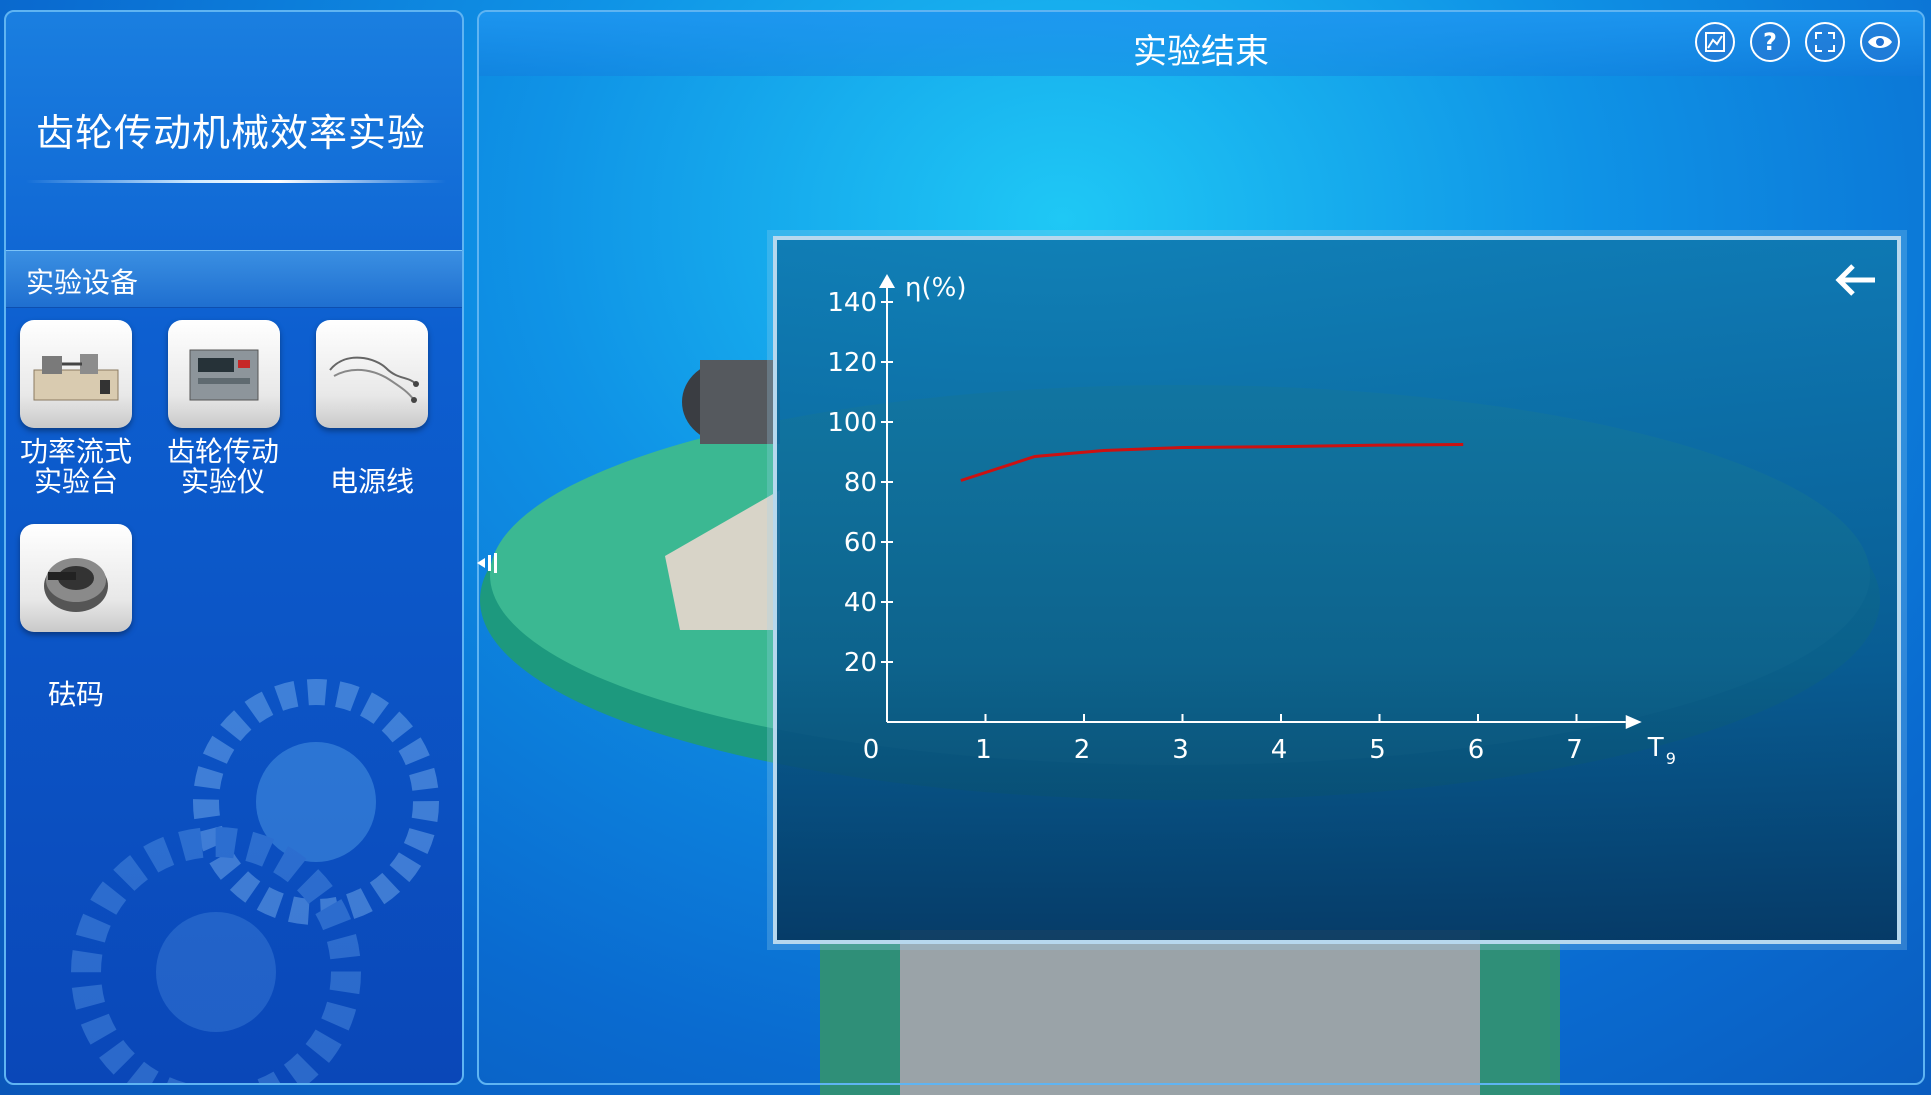 The image size is (1931, 1095). I want to click on collapse-icon, so click(487, 563).